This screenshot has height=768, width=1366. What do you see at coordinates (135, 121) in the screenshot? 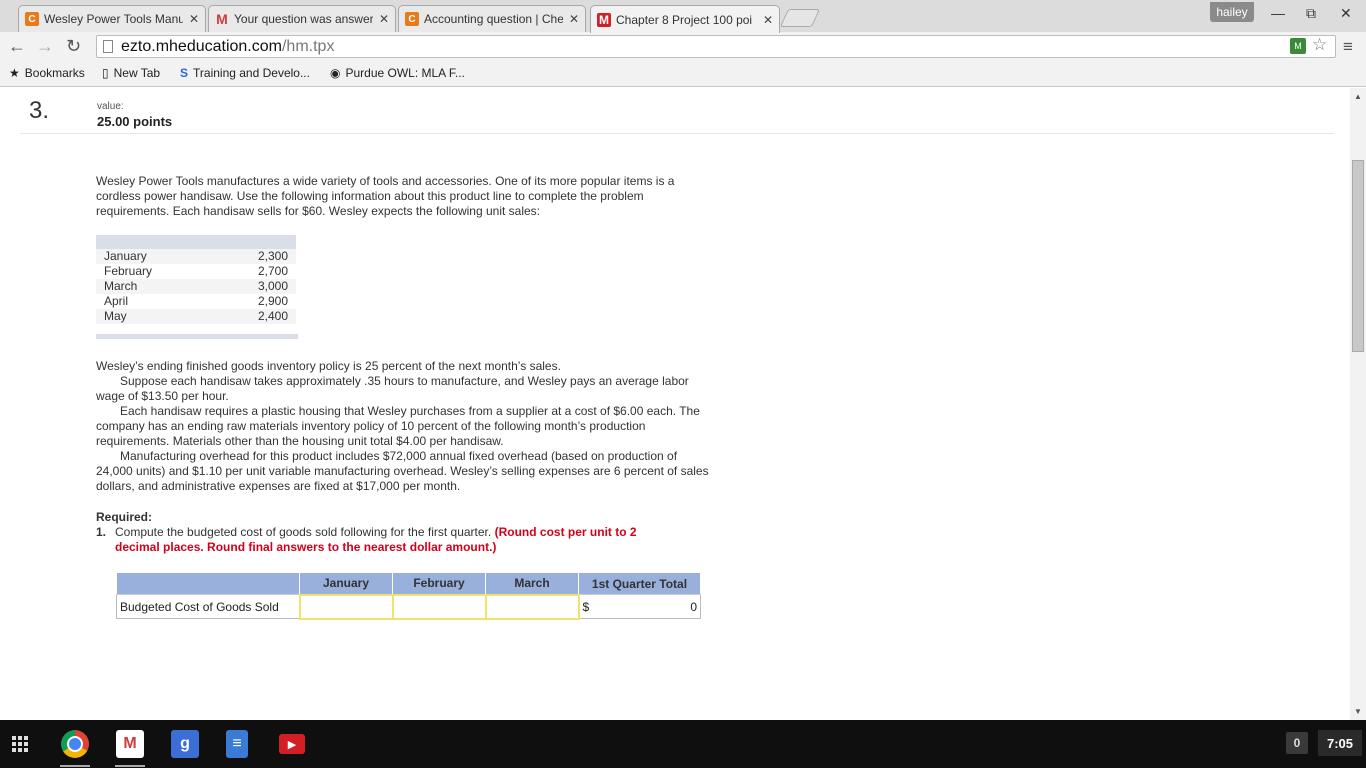
I see `value-points: 25.00 points` at bounding box center [135, 121].